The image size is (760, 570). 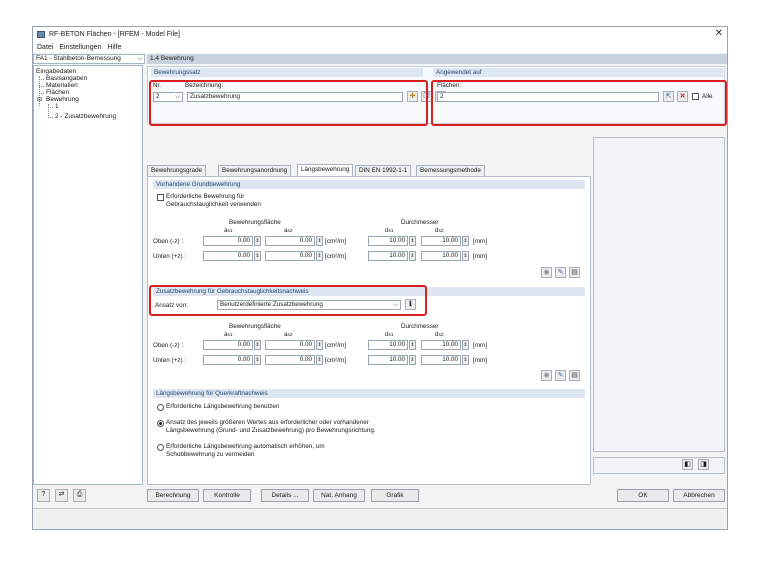 I want to click on export-icon: ⇄, so click(x=61, y=495).